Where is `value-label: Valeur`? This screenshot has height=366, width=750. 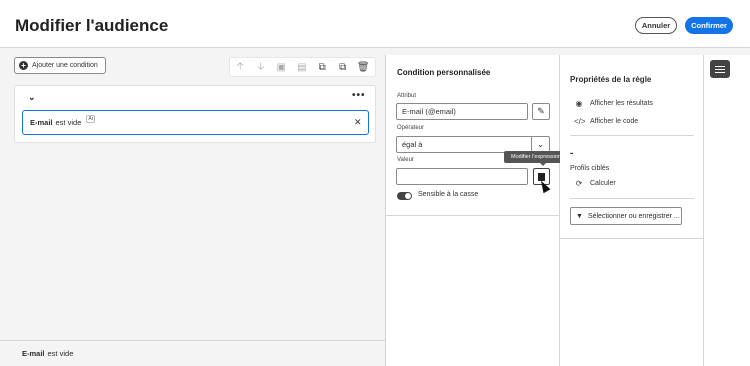 value-label: Valeur is located at coordinates (405, 160).